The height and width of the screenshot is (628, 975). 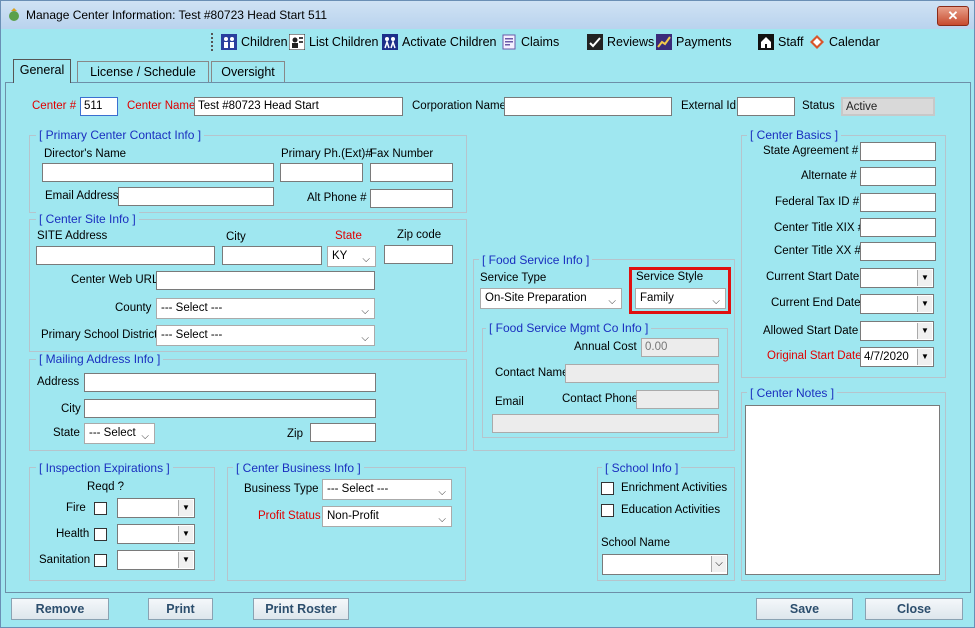 I want to click on food-service-title: [ Food Service Info ], so click(x=536, y=260).